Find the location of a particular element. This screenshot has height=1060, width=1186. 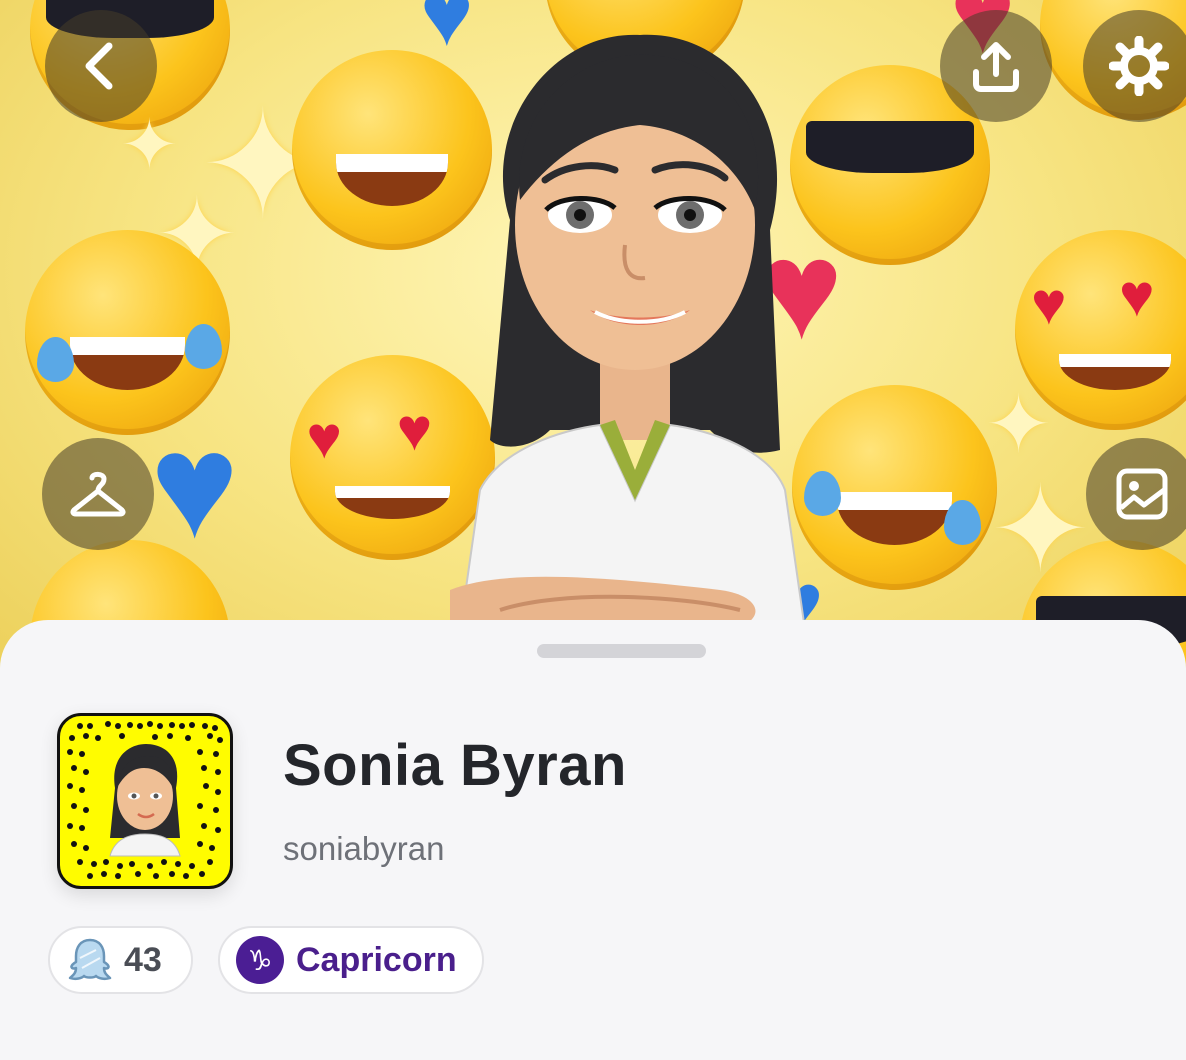

share-button is located at coordinates (996, 66).